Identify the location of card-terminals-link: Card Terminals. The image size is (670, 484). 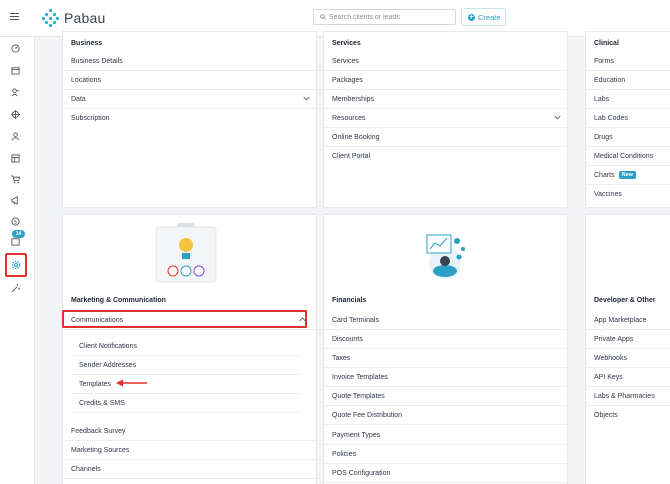
(445, 320).